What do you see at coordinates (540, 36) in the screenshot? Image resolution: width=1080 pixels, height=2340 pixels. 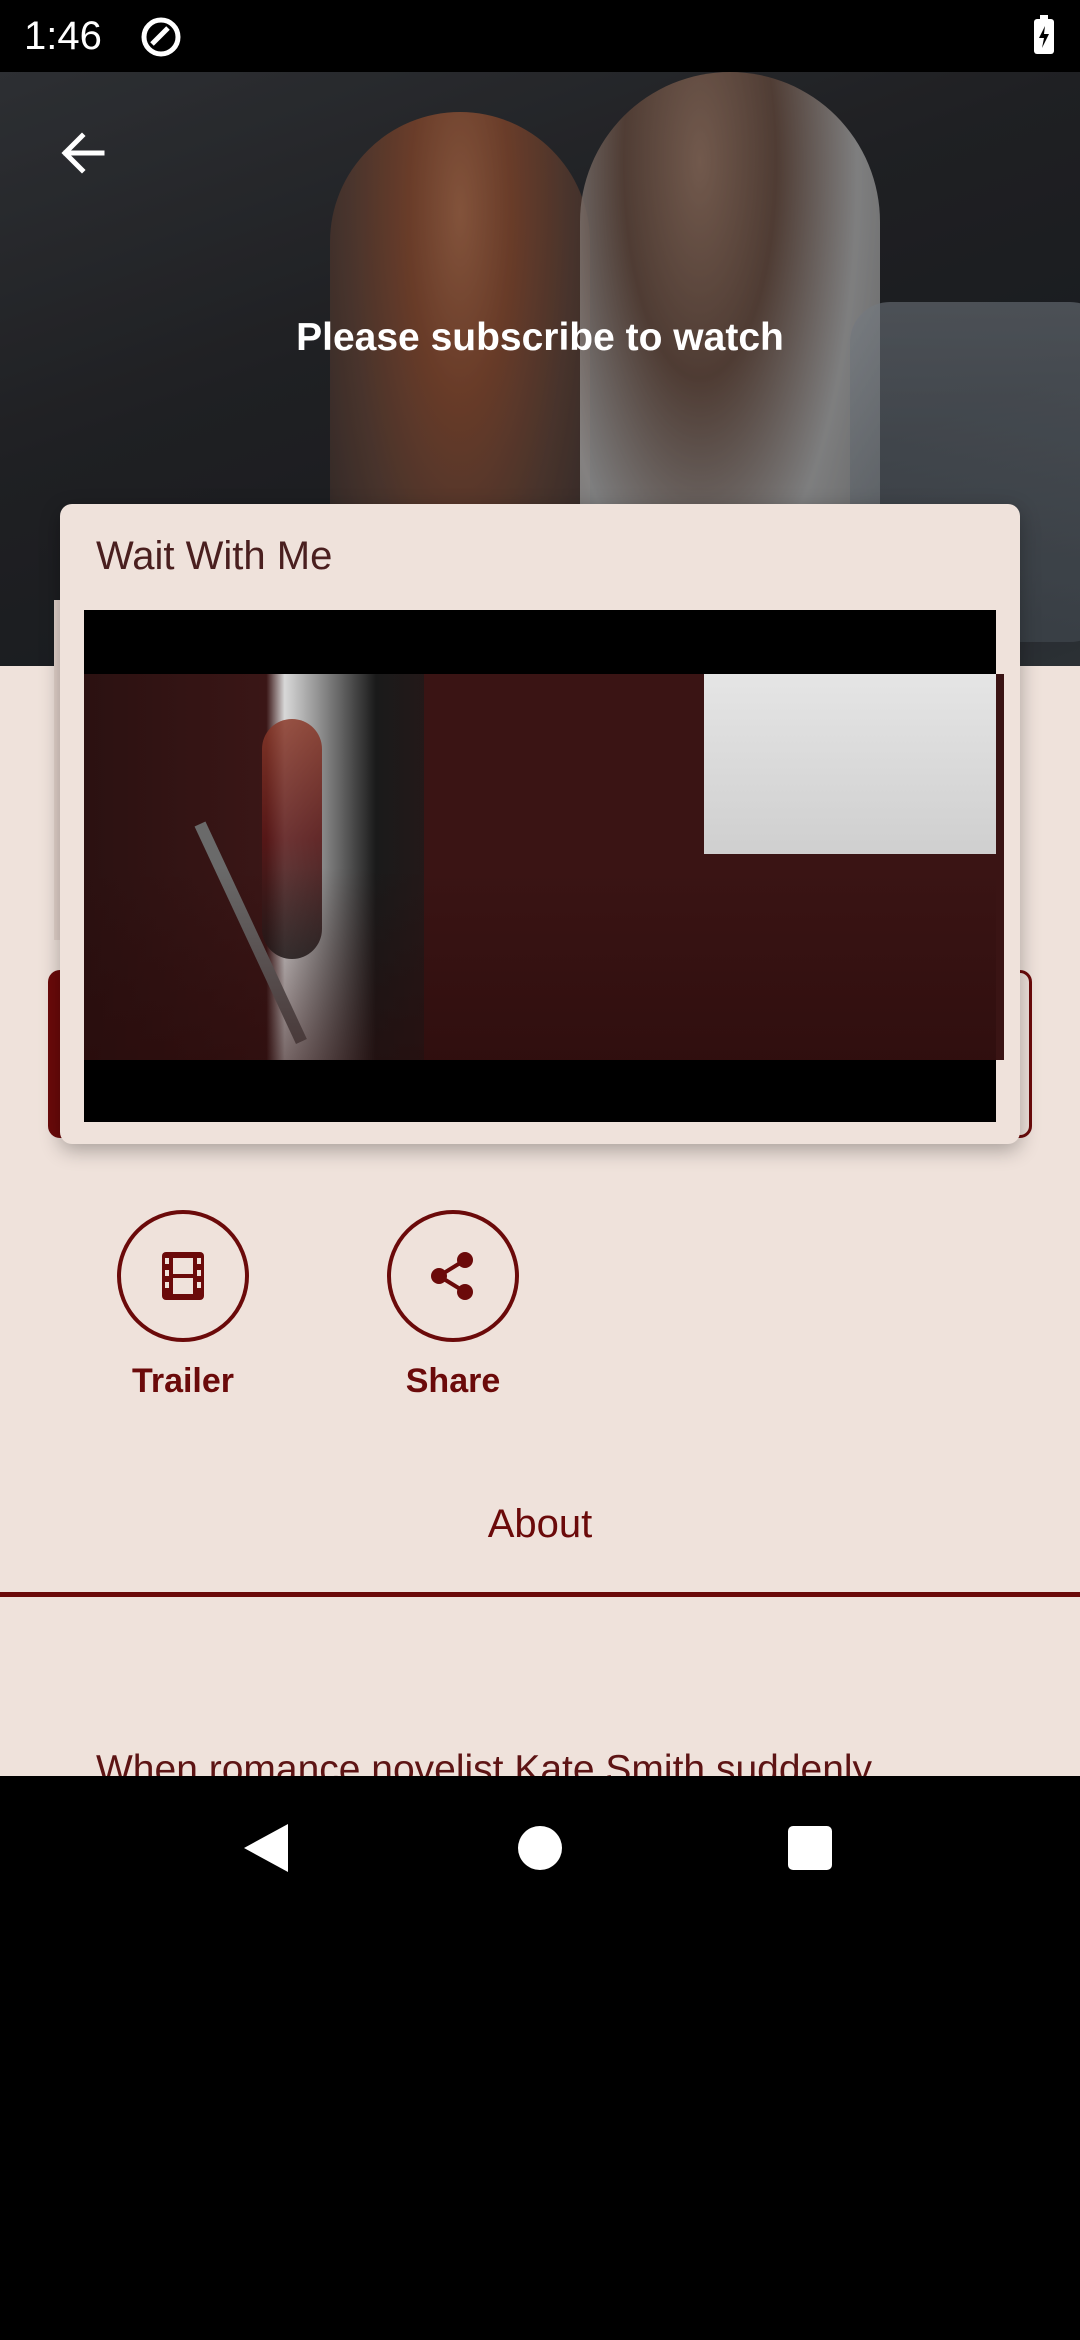 I see `status-bar: 1:46` at bounding box center [540, 36].